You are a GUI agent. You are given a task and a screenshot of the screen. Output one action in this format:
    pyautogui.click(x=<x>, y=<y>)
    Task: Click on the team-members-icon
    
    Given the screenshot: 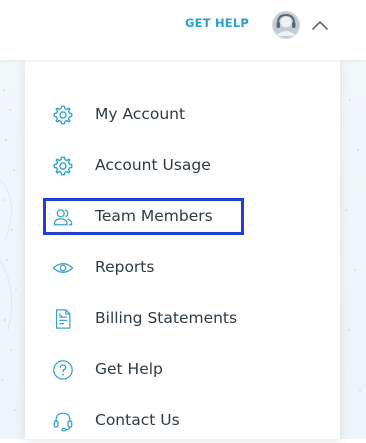 What is the action you would take?
    pyautogui.click(x=63, y=217)
    